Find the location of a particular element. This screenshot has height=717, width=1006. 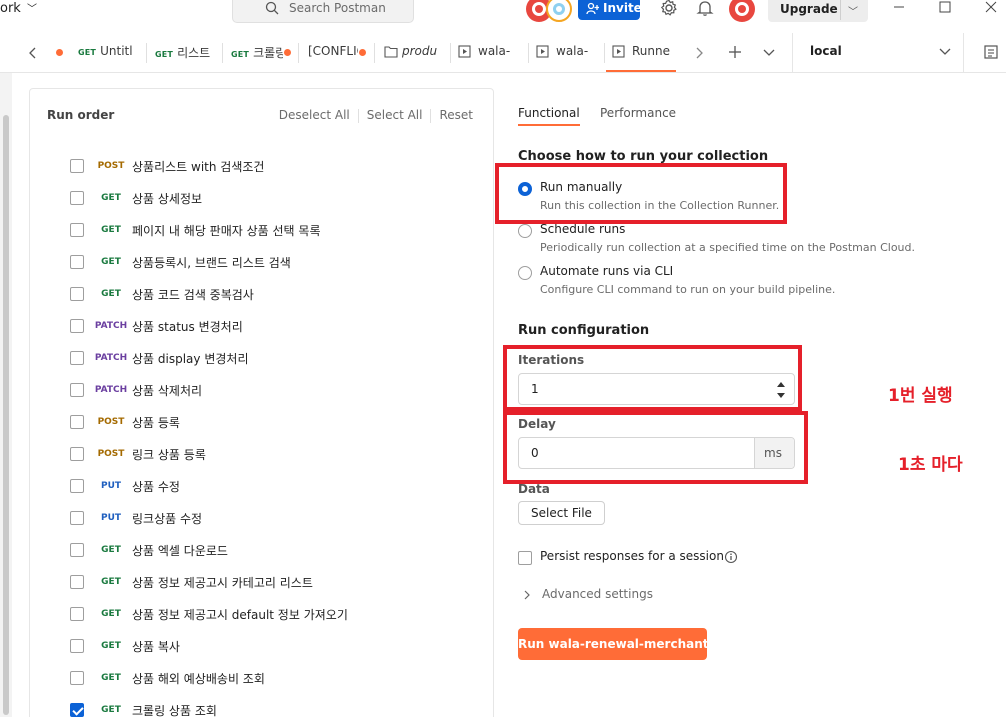

chevron-right-icon is located at coordinates (699, 53).